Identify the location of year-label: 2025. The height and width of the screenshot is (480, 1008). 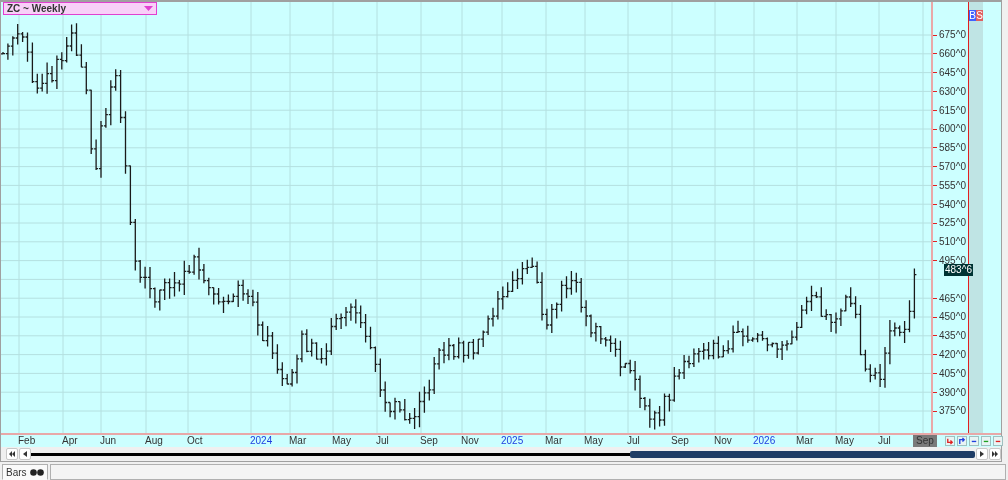
(512, 440).